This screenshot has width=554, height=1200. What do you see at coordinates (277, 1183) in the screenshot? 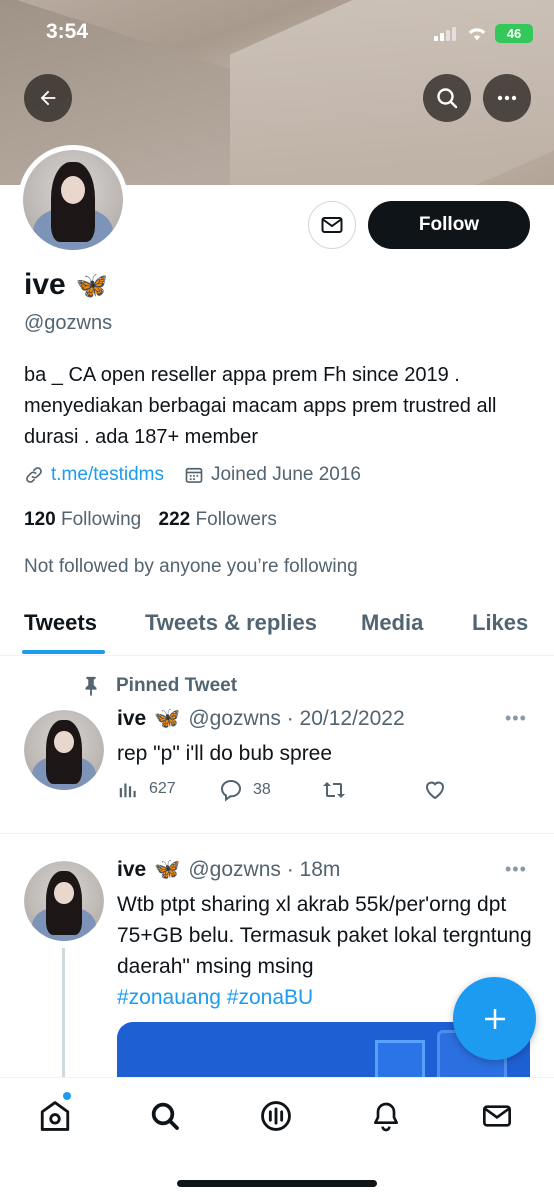
I see `home-indicator` at bounding box center [277, 1183].